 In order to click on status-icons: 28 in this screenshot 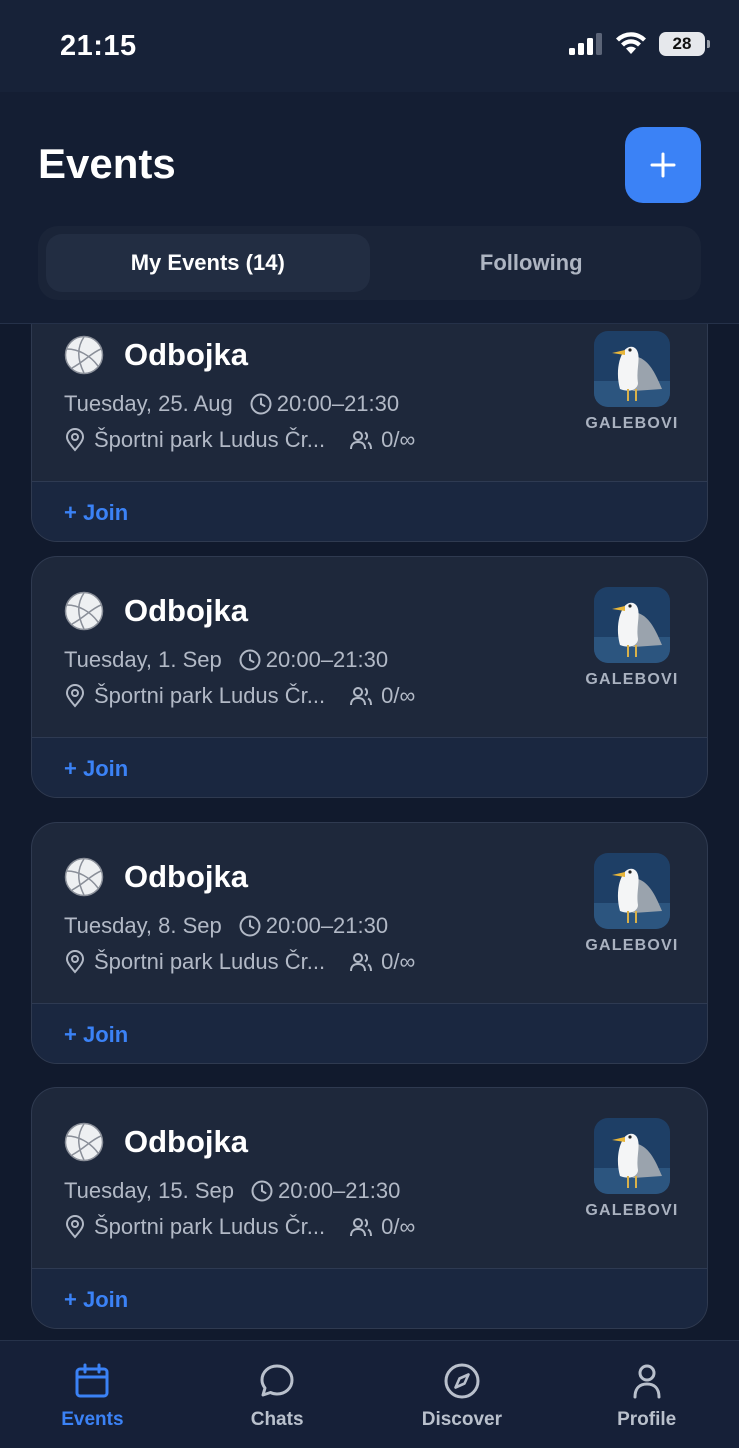, I will do `click(639, 44)`.